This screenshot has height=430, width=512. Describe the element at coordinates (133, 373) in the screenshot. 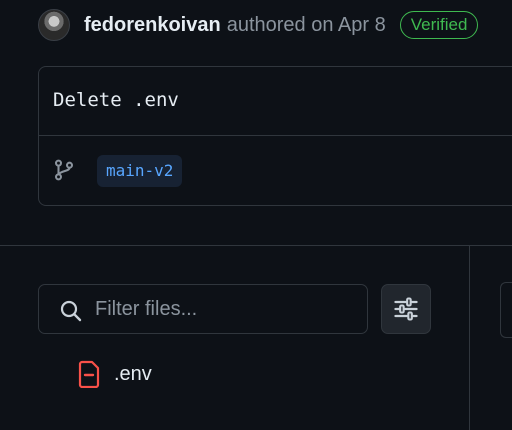

I see `file-name: .env` at that location.